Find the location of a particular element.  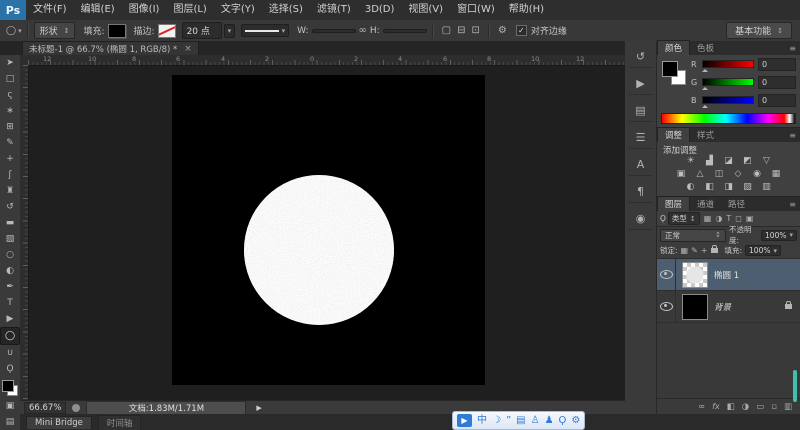

brightness-contrast-icon: ☀ is located at coordinates (691, 161).